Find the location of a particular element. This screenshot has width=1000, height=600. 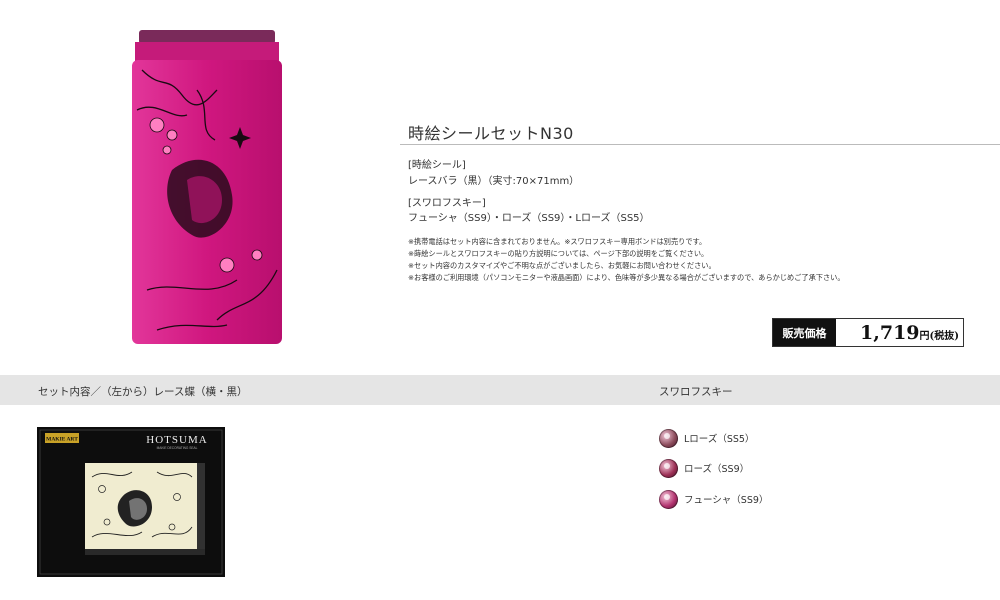

price-label: 販売価格 is located at coordinates (804, 332).